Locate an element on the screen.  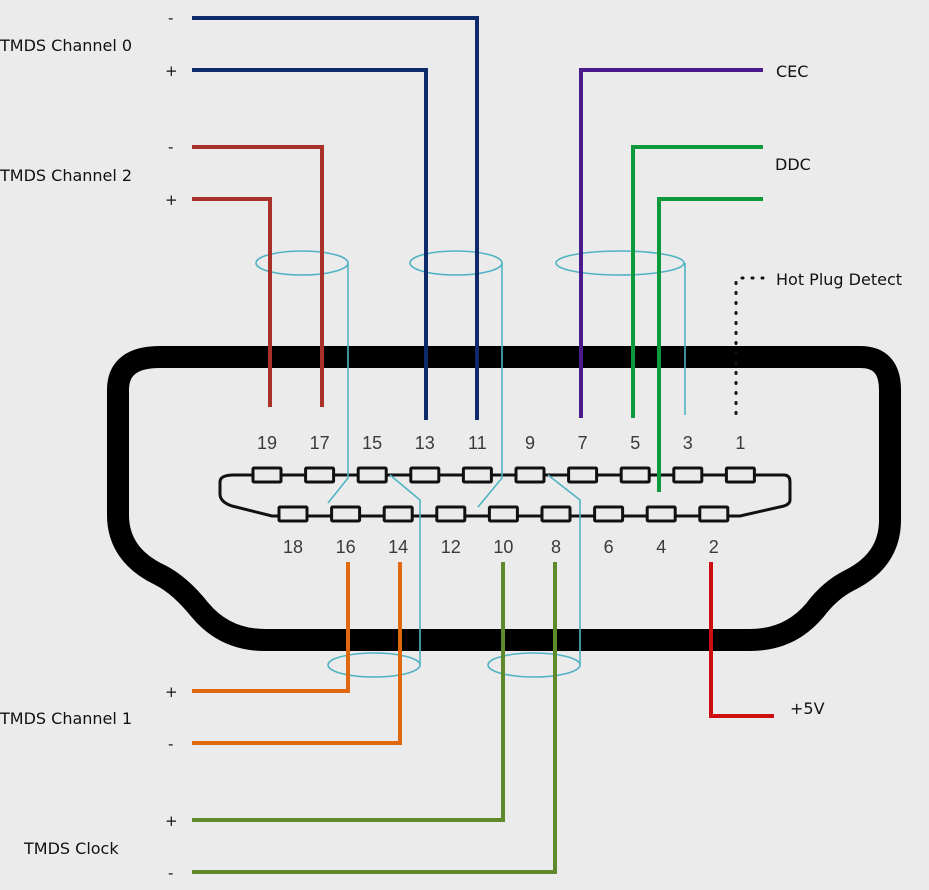
label-tmds1: TMDS Channel 1 is located at coordinates (66, 718).